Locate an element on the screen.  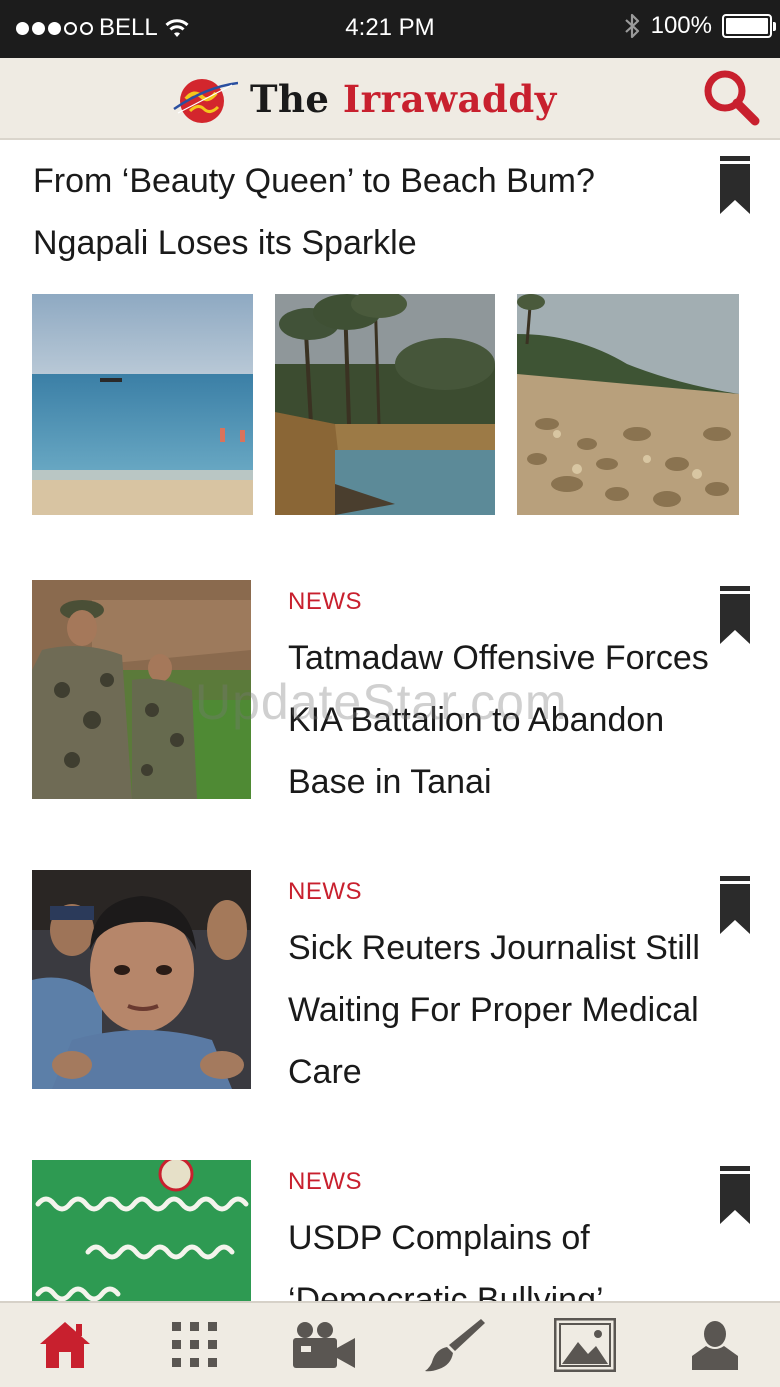
green-banner-photo is located at coordinates (141, 1230).